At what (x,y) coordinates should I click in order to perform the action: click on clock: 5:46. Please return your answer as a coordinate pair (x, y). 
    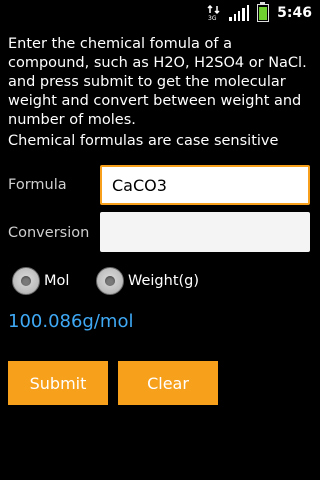
    Looking at the image, I should click on (294, 12).